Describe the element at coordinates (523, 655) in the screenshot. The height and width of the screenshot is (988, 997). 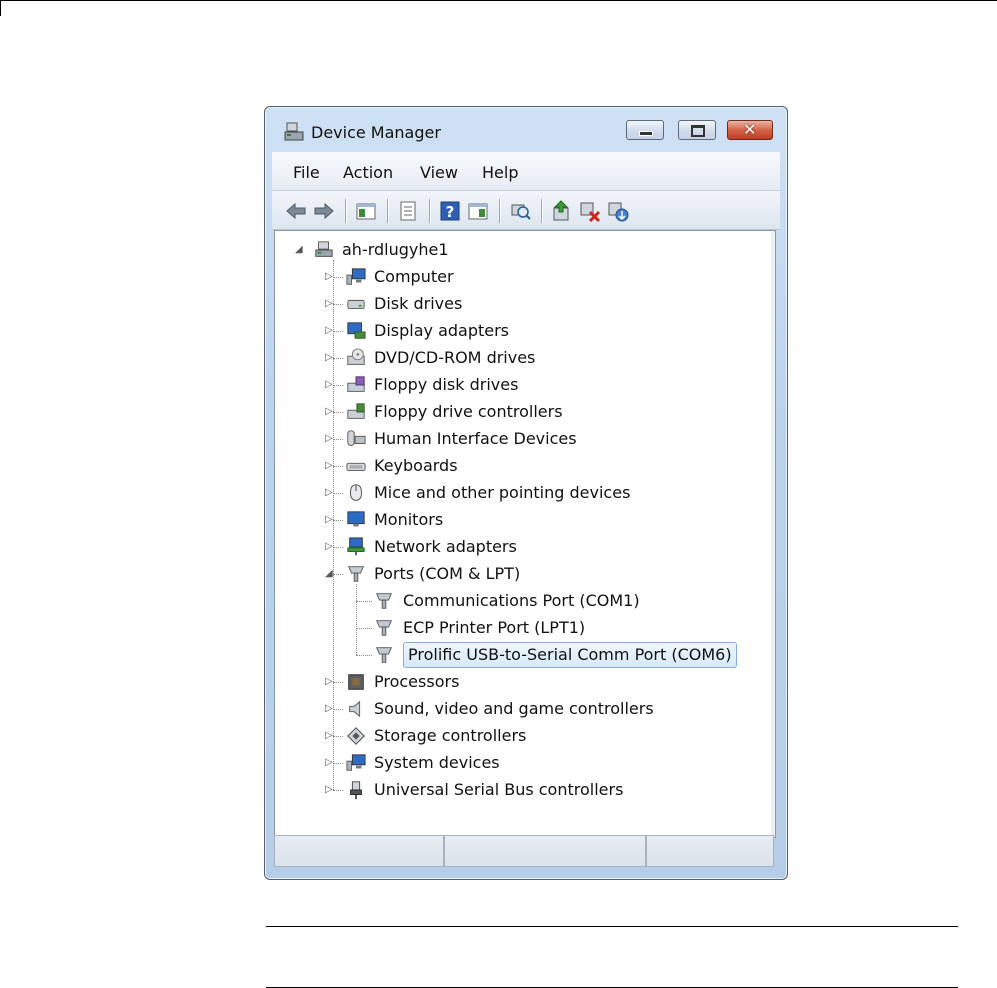
I see `tree-port-selected: Prolific USB-to-Serial Comm Port (COM6)` at that location.